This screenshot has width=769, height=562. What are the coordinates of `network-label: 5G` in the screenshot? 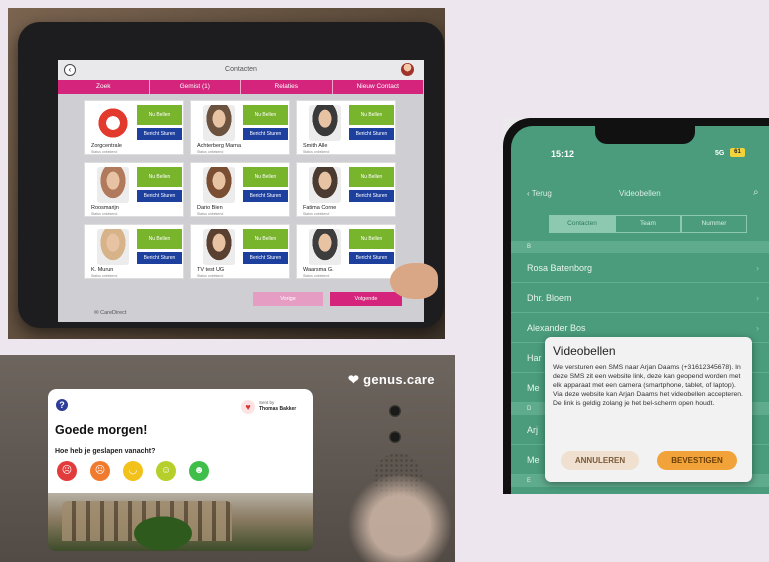 It's located at (720, 153).